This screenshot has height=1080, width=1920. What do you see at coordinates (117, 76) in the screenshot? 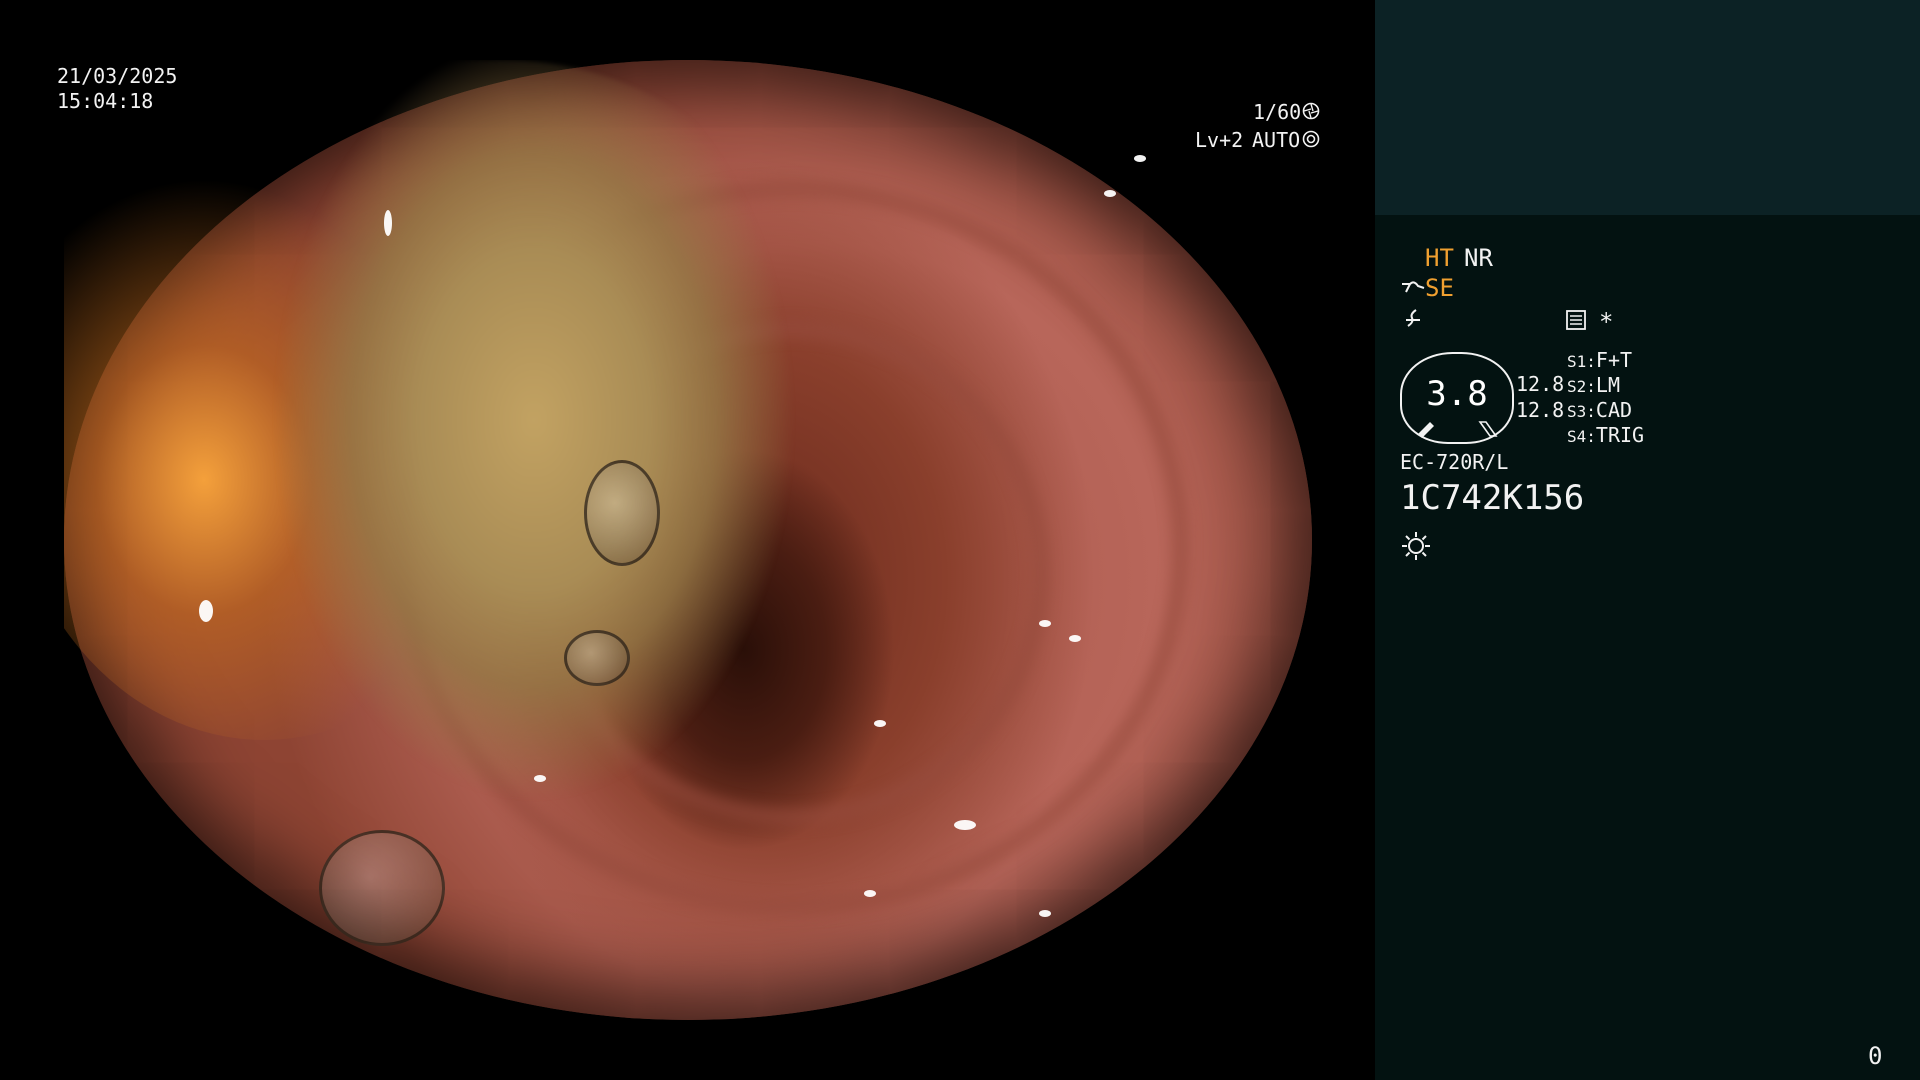
I see `exam-date: 21/03/2025` at bounding box center [117, 76].